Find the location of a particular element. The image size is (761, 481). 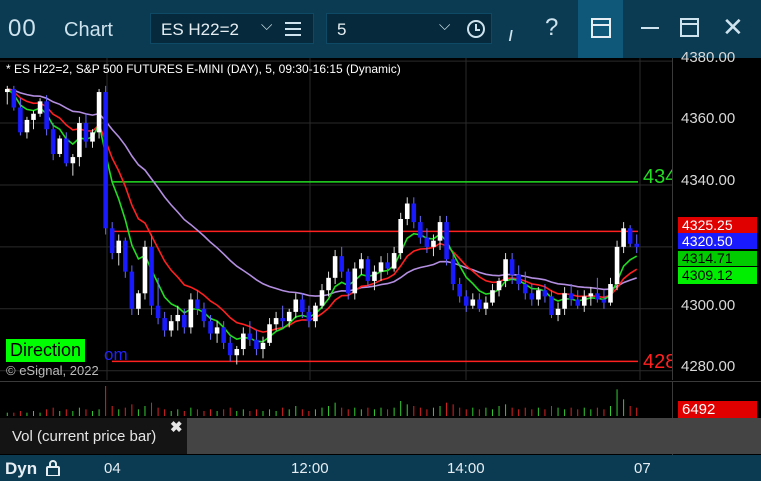

title-bar: 00 Chart ES H22=2 ⌵ 5 ⌵ ı ? ✕ is located at coordinates (380, 29).